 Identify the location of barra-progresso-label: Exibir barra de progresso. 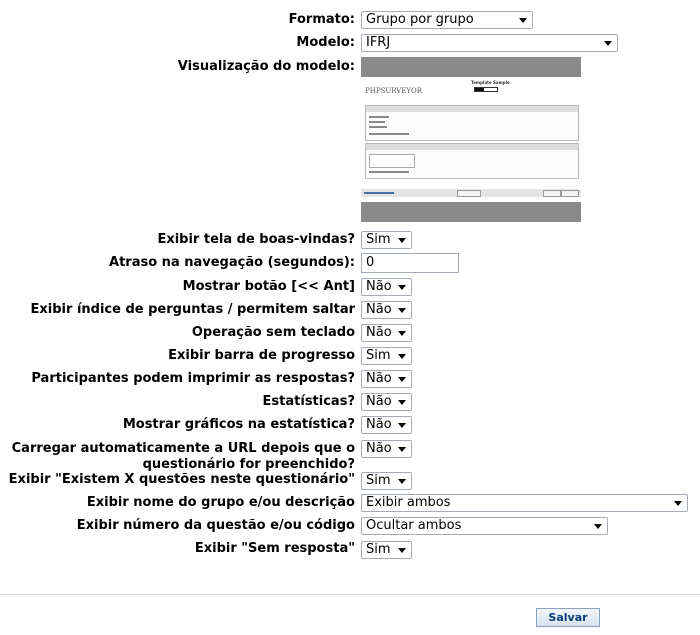
(261, 355).